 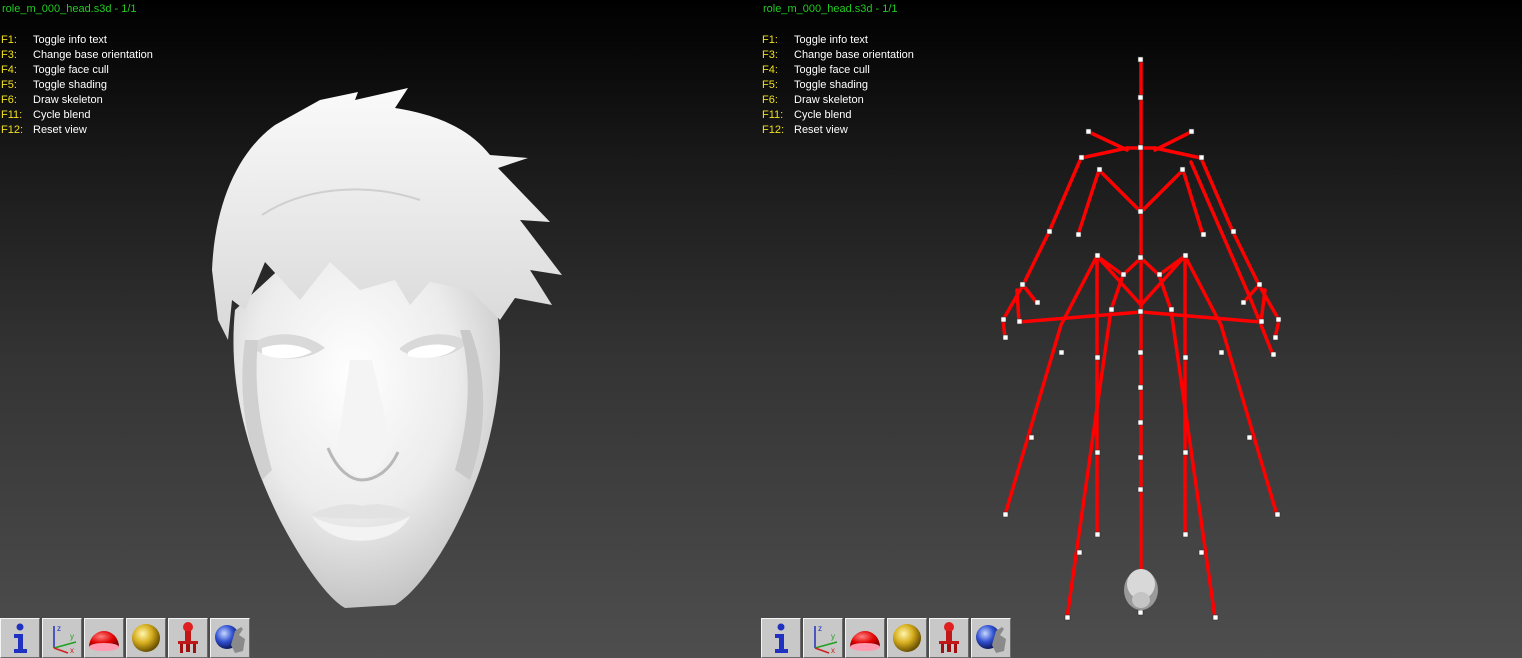 I want to click on head-mesh-thumbnail, so click(x=1141, y=589).